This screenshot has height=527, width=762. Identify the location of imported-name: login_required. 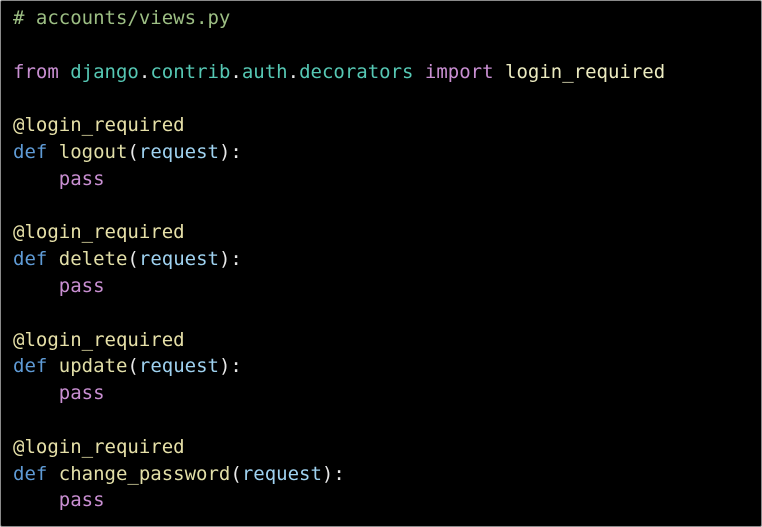
(585, 71).